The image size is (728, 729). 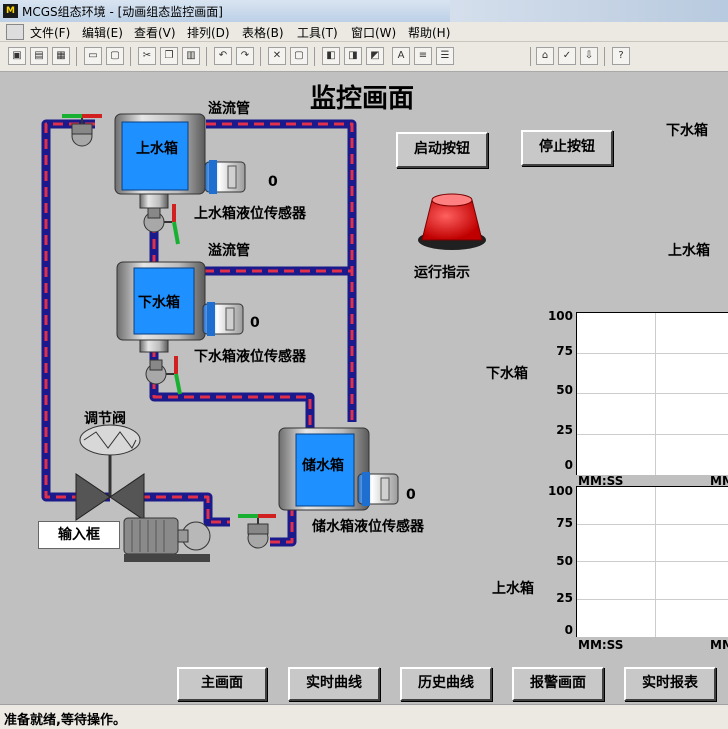 I want to click on save-icon: ▦, so click(x=61, y=56).